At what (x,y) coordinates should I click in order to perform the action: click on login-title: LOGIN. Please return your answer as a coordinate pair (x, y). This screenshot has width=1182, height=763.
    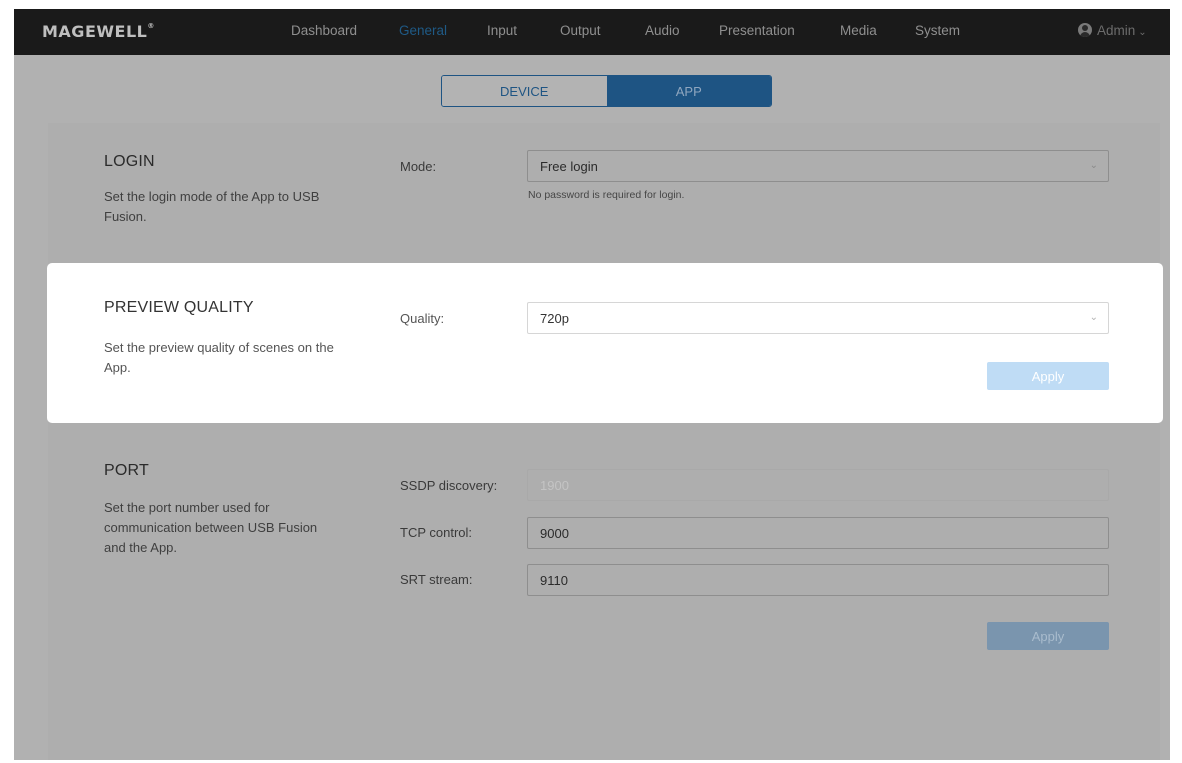
    Looking at the image, I should click on (129, 161).